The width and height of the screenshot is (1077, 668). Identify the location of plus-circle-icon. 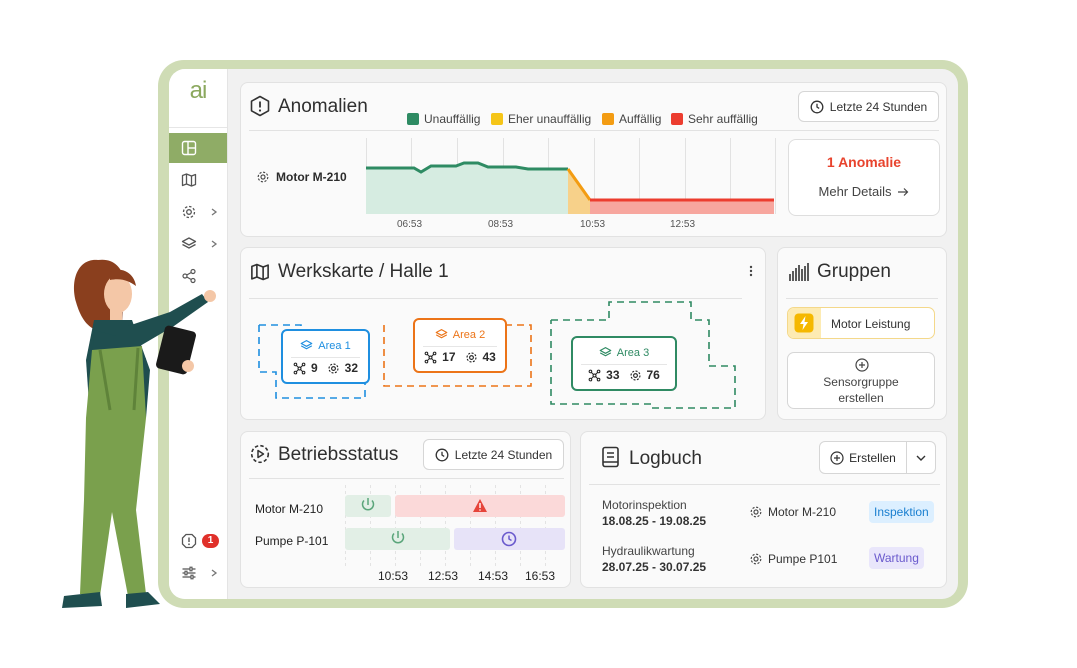
(862, 365).